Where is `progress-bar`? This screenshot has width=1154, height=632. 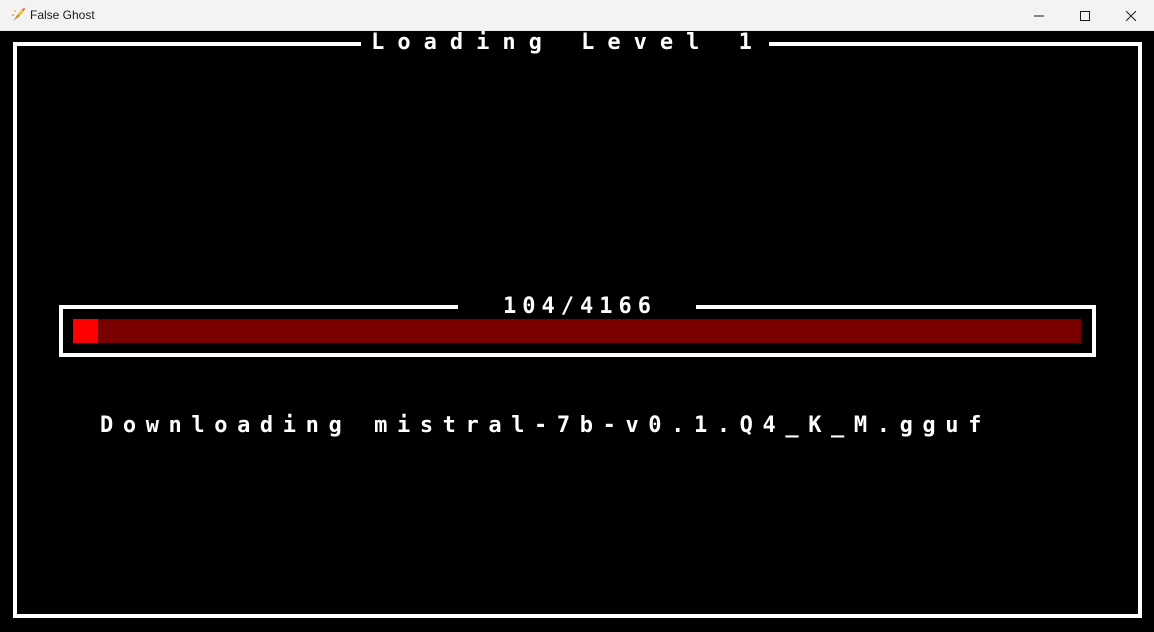 progress-bar is located at coordinates (577, 331).